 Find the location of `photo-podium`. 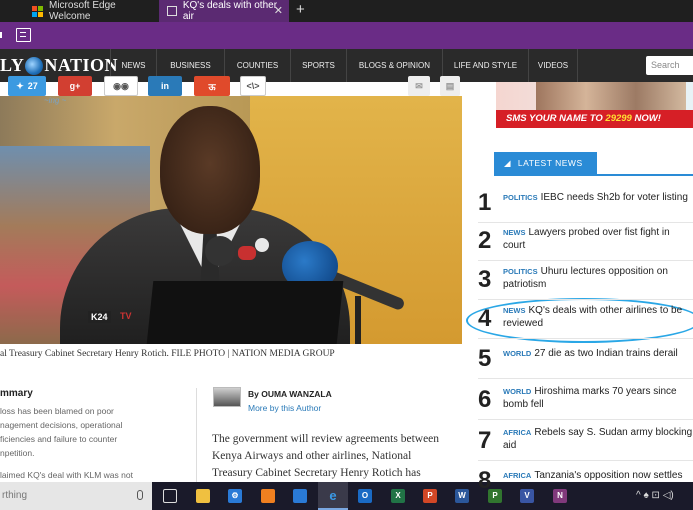

photo-podium is located at coordinates (245, 312).